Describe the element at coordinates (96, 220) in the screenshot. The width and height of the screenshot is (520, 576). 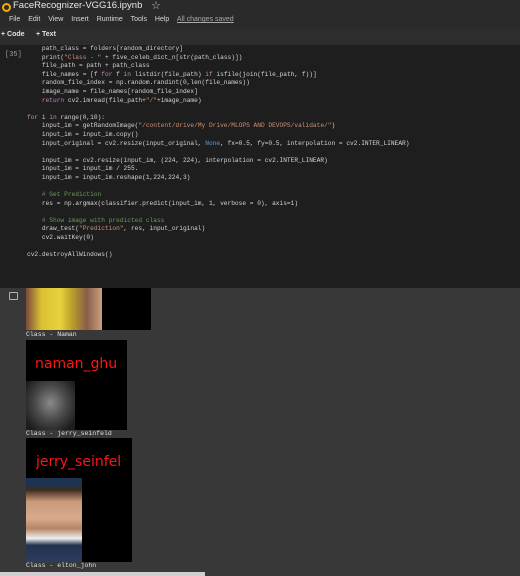
I see `code-line: # Show image with predicted class` at that location.